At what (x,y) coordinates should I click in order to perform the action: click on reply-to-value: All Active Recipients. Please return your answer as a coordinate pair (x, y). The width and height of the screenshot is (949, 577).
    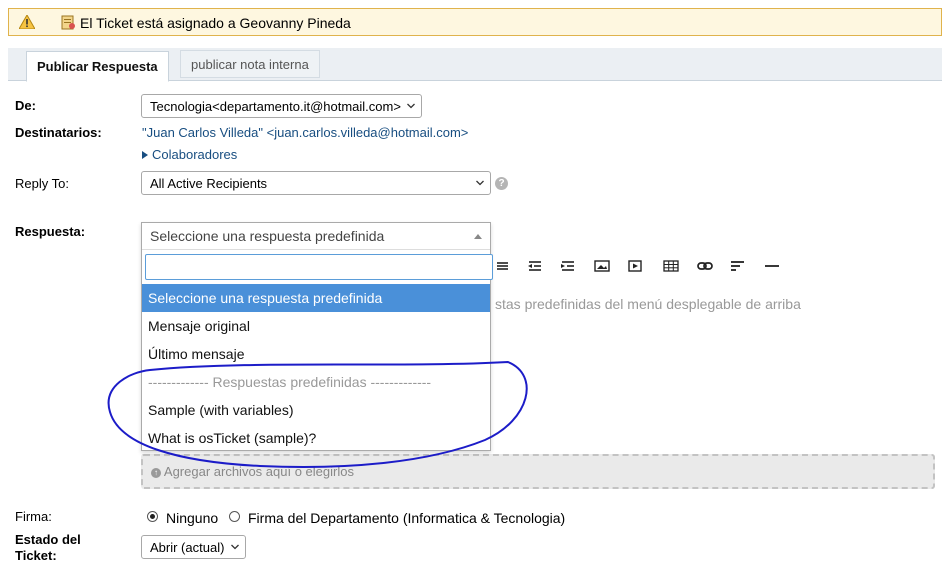
    Looking at the image, I should click on (209, 183).